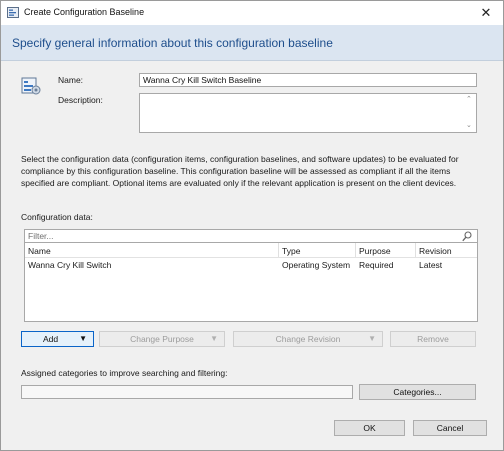 The height and width of the screenshot is (451, 504). I want to click on change-revision-label: Change Revision, so click(308, 339).